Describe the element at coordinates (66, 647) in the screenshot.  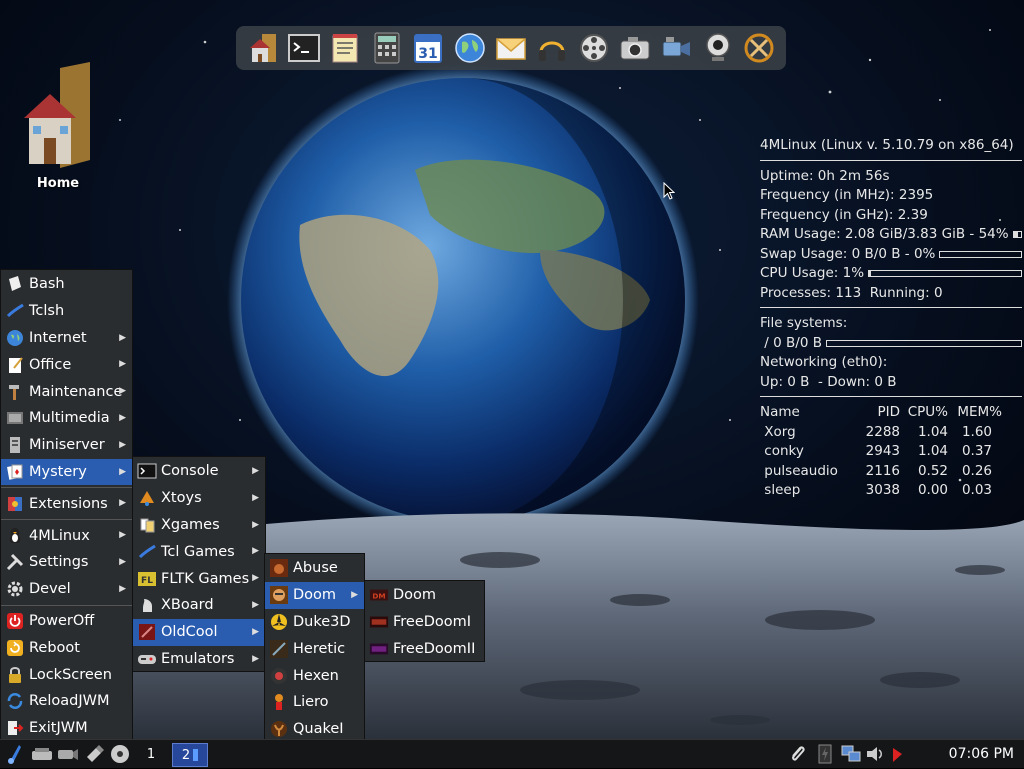
I see `menu-item-reboot: Reboot` at that location.